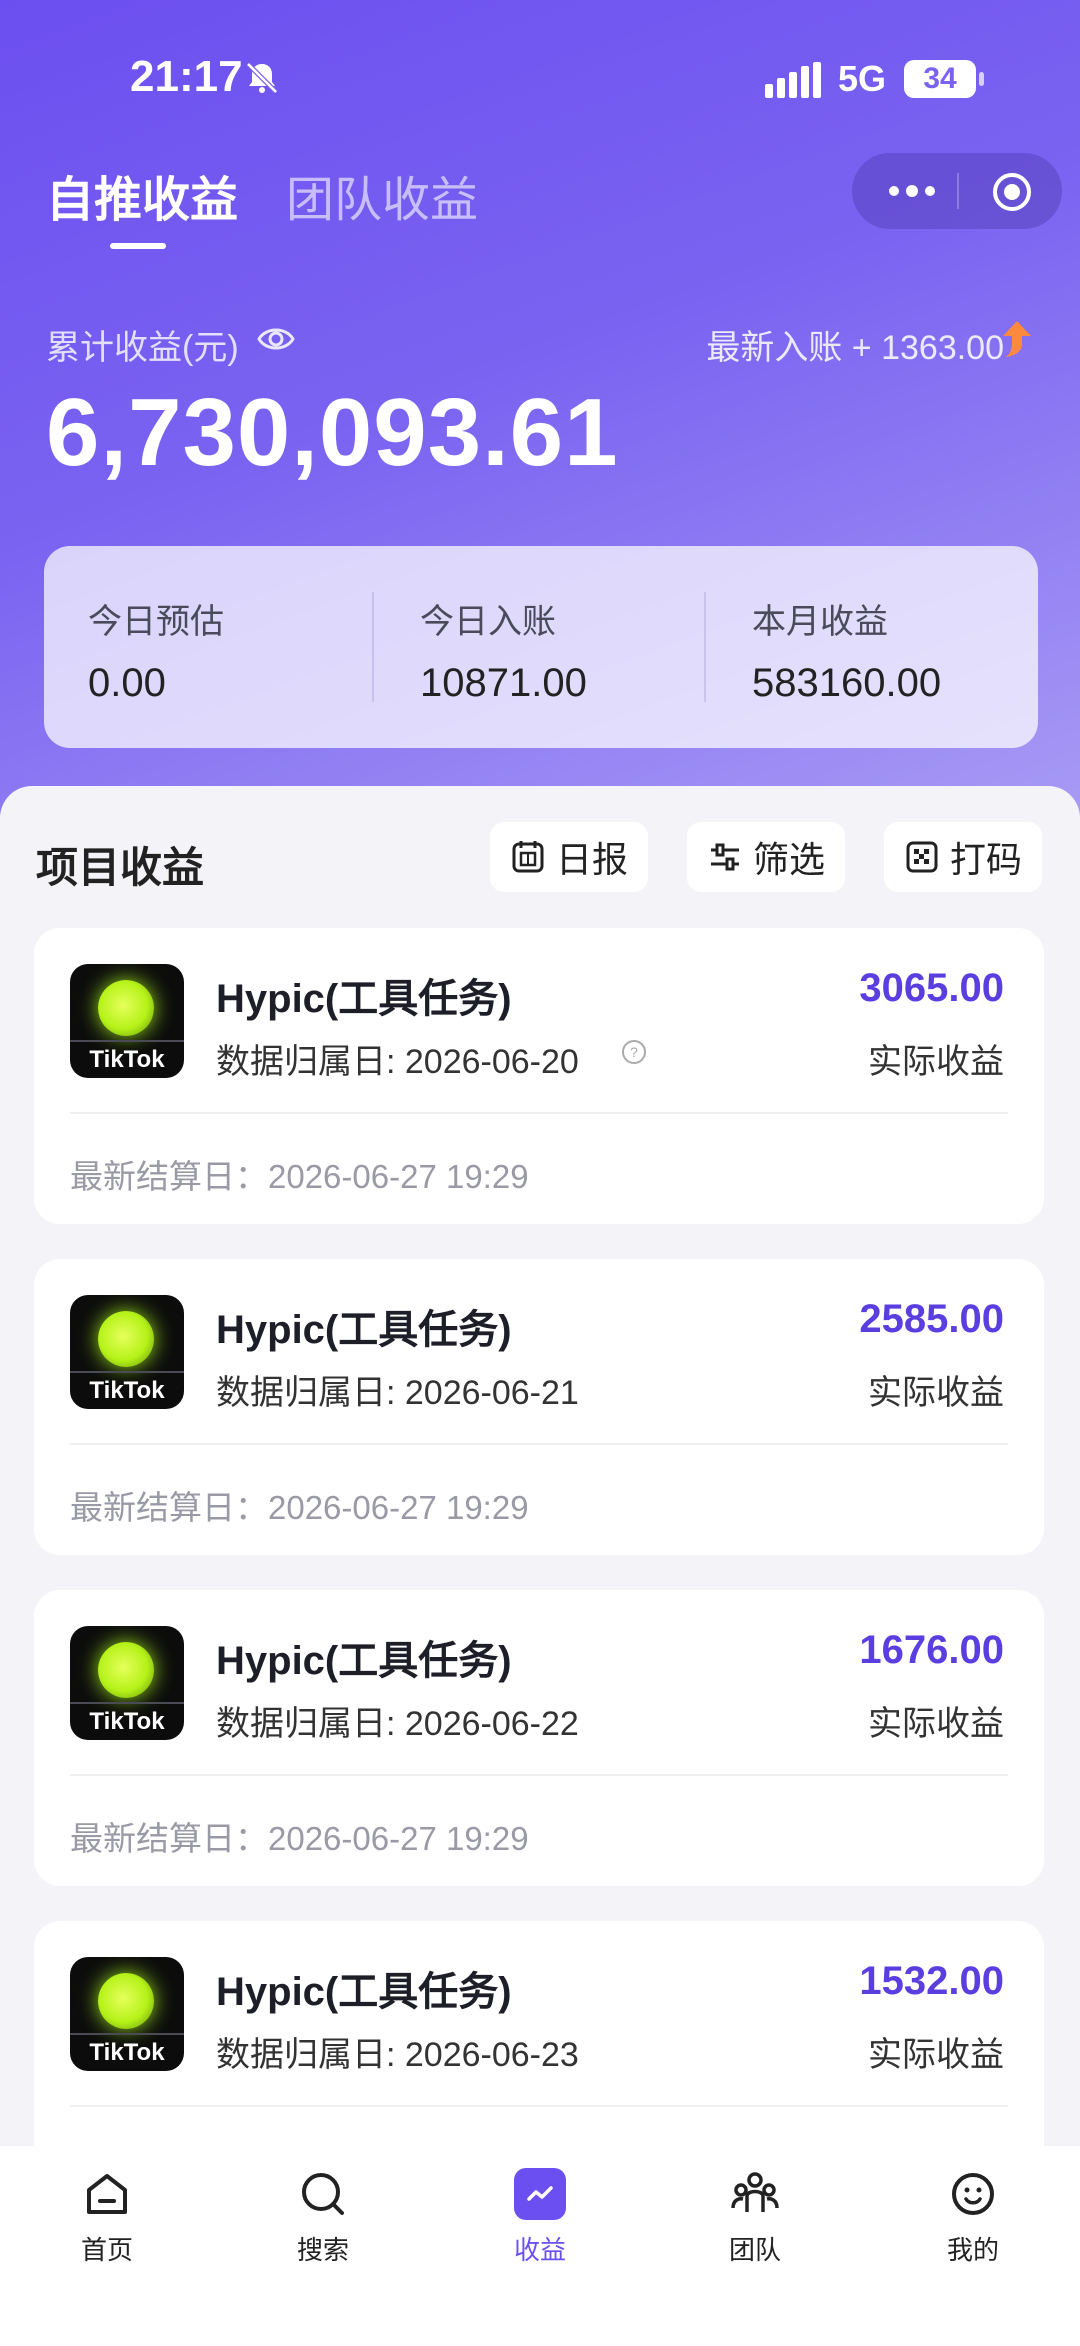 This screenshot has height=2346, width=1080. What do you see at coordinates (862, 78) in the screenshot?
I see `network-type: 5G` at bounding box center [862, 78].